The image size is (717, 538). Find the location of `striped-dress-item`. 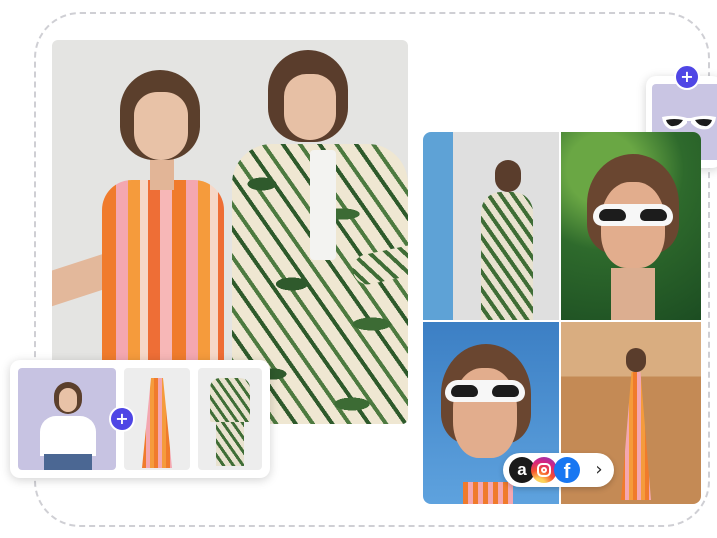

striped-dress-item is located at coordinates (157, 423).